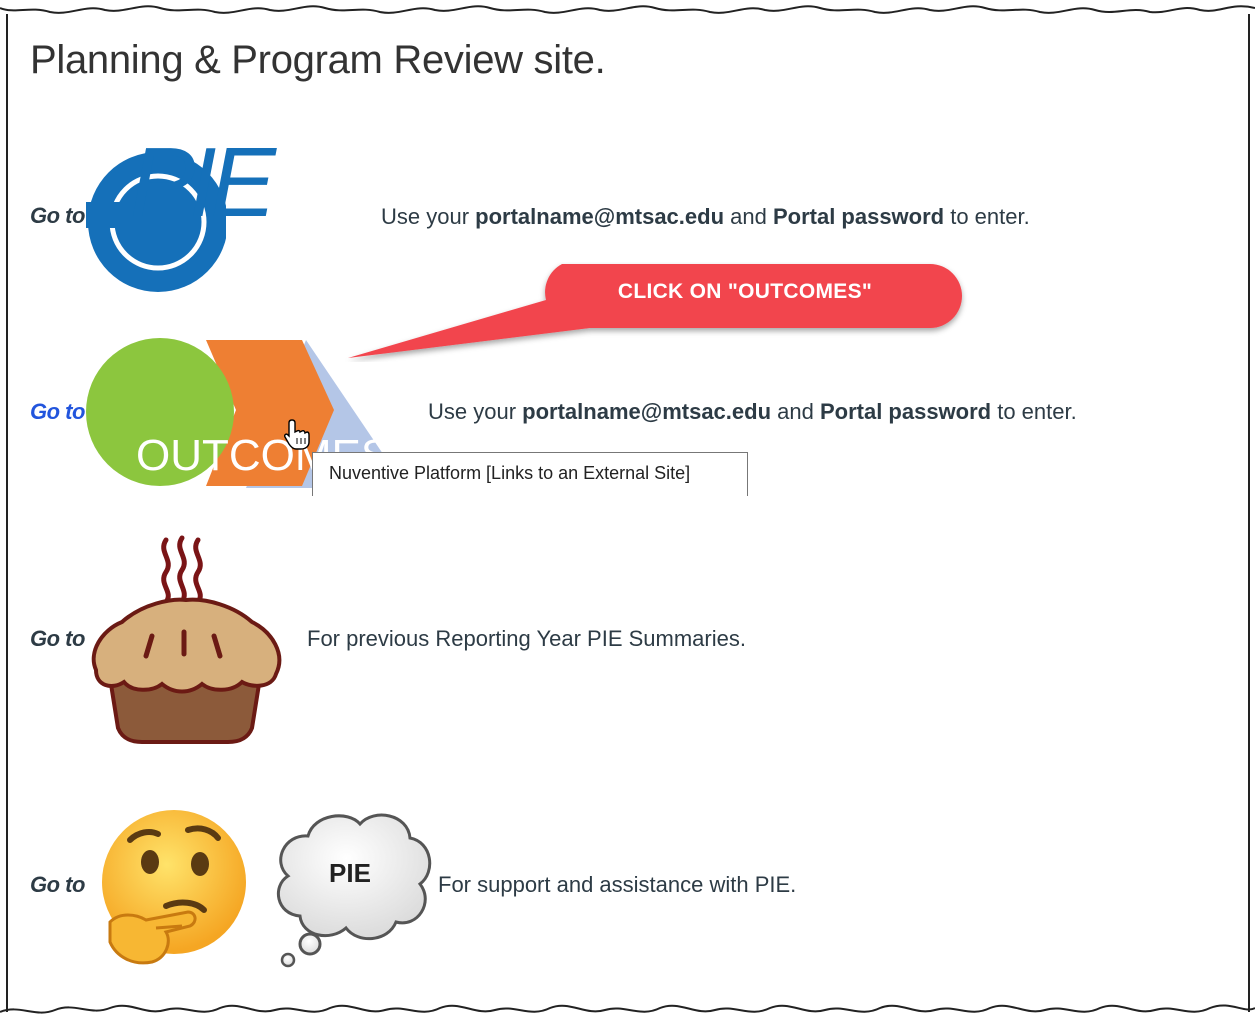 The height and width of the screenshot is (1026, 1255). Describe the element at coordinates (57, 639) in the screenshot. I see `goto-summaries-label: Go to` at that location.